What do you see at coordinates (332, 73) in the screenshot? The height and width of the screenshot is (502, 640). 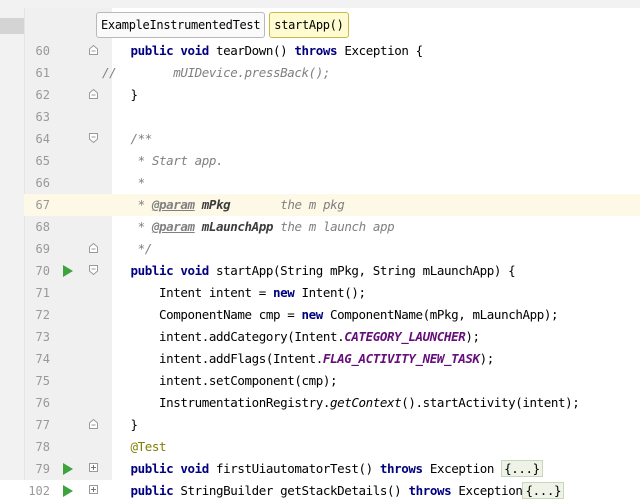 I see `code-line: 61 // mUIDevice.pressBack();` at bounding box center [332, 73].